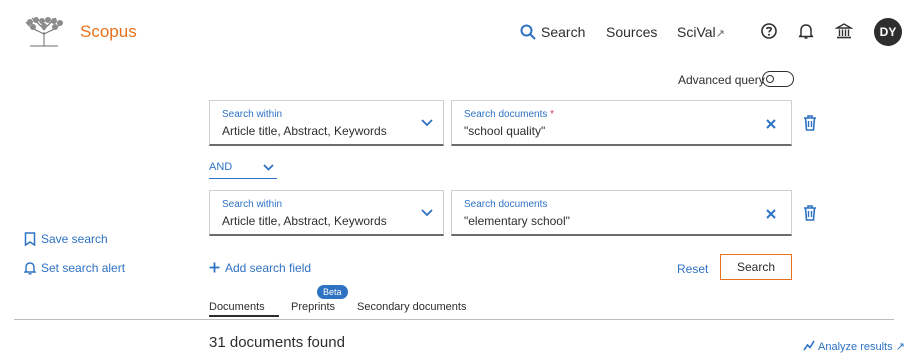  What do you see at coordinates (332, 292) in the screenshot?
I see `beta-badge: Beta` at bounding box center [332, 292].